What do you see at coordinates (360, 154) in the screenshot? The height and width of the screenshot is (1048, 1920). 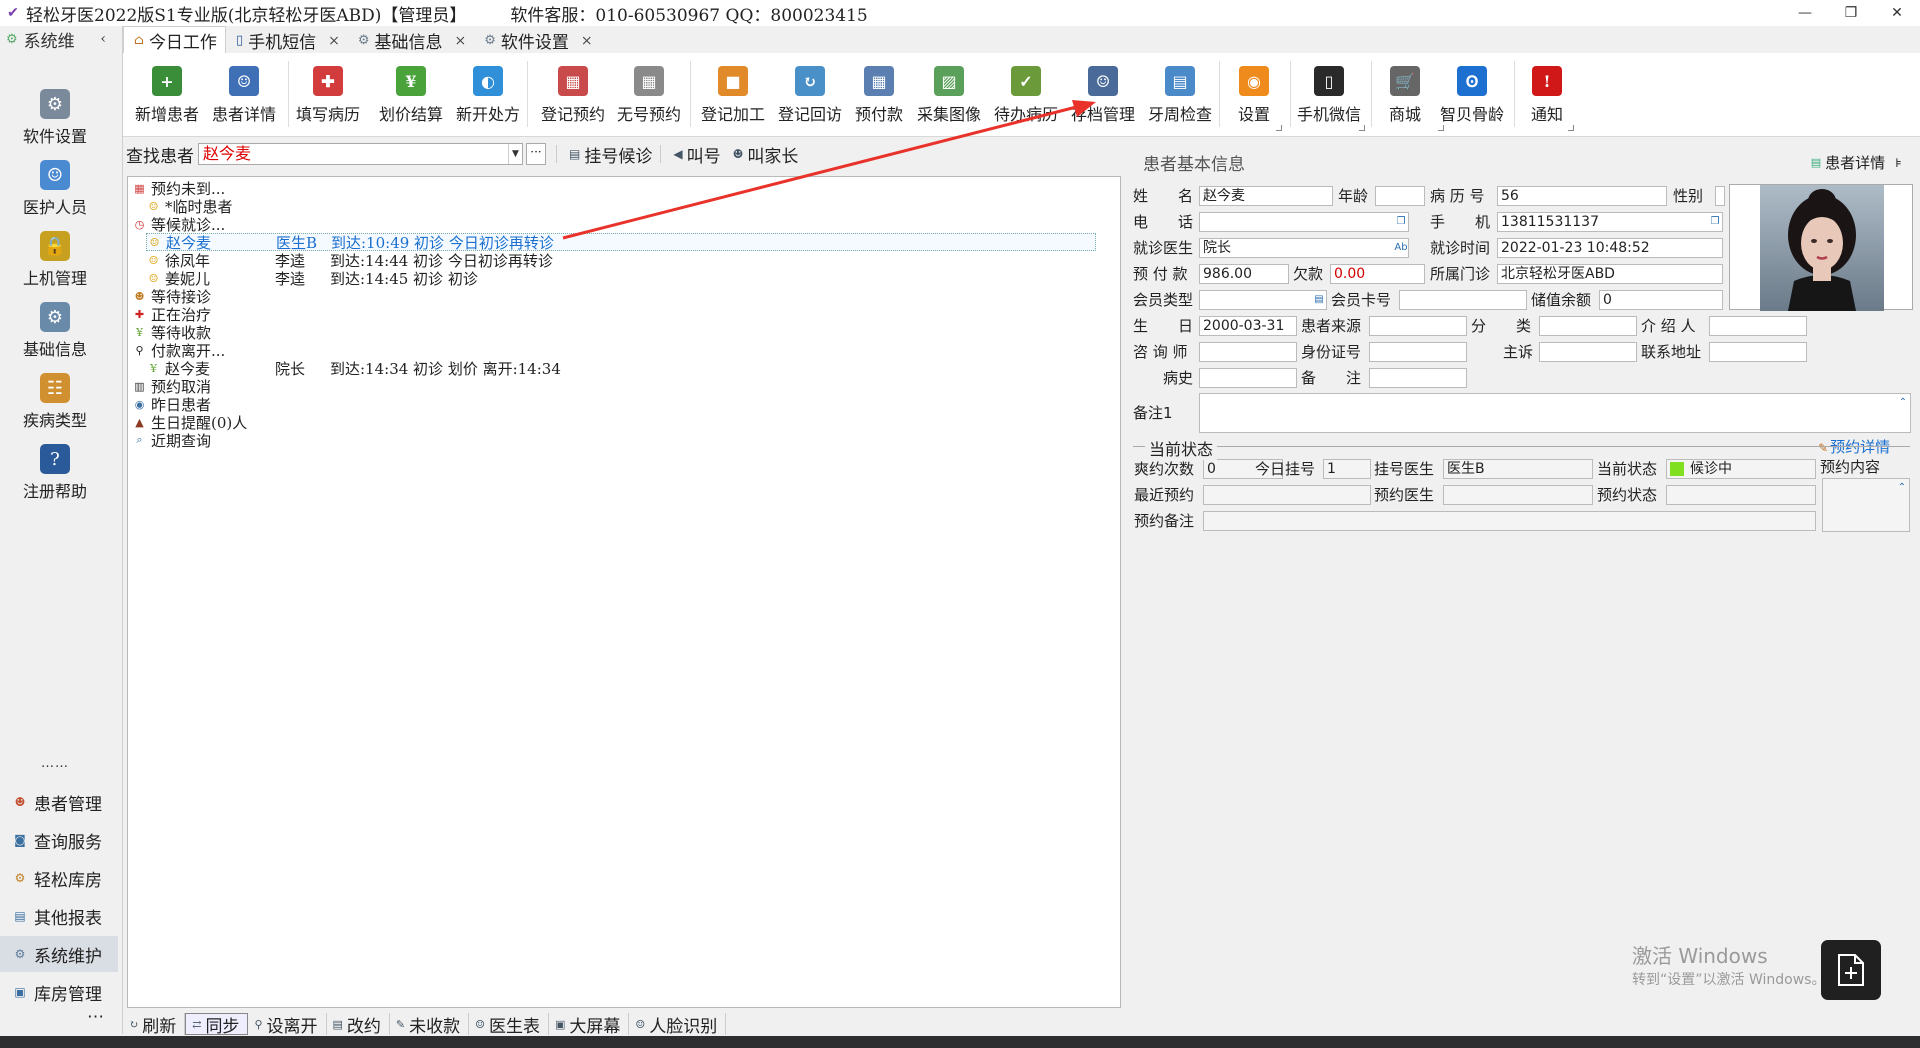 I see `patient-search-input: 赵今麦 ▼` at bounding box center [360, 154].